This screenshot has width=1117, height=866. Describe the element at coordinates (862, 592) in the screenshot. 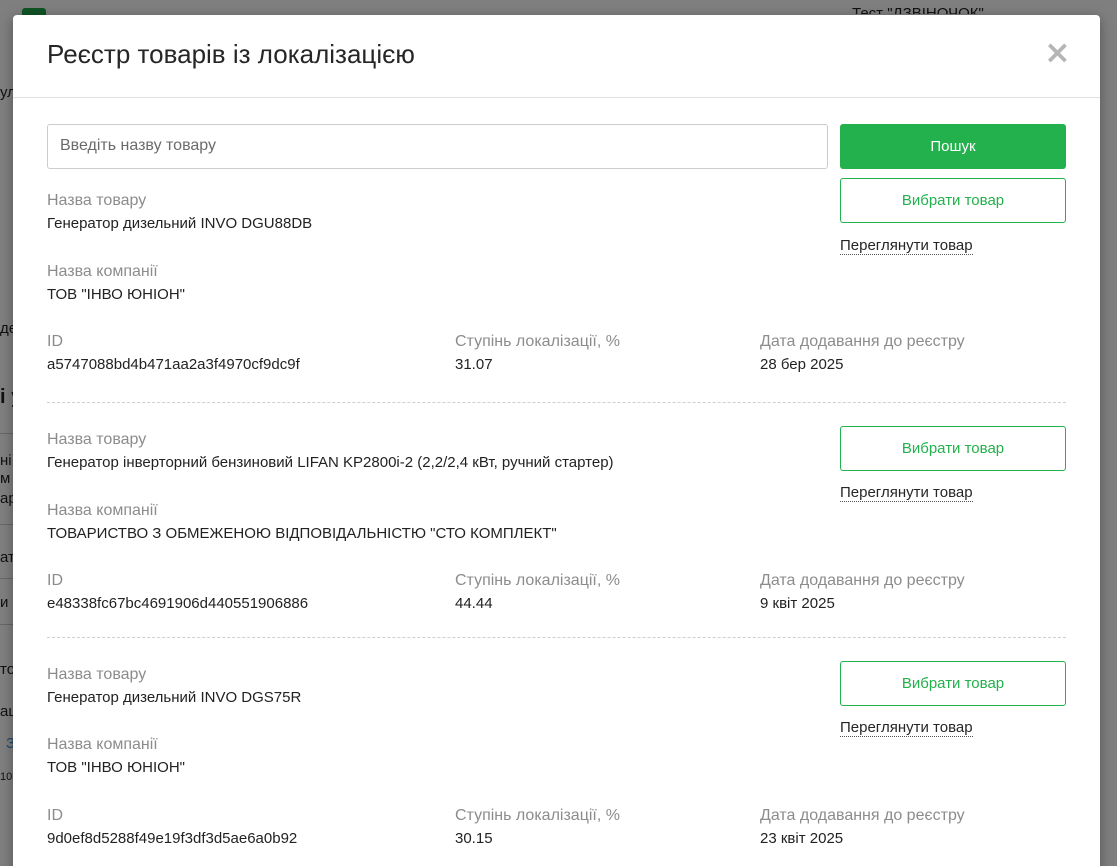

I see `date-block: Дата додавання до реєстру 9 квіт 2025` at that location.